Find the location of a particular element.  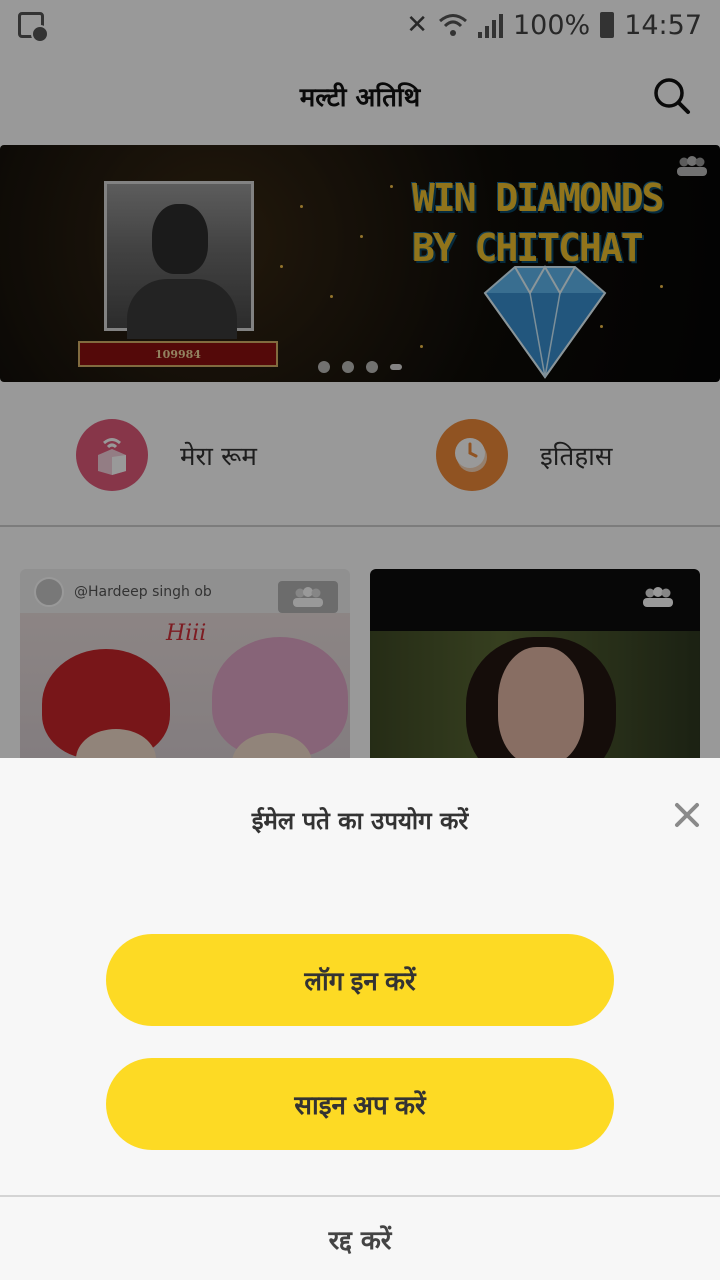

signup-button: साइन अप करें is located at coordinates (360, 1104).